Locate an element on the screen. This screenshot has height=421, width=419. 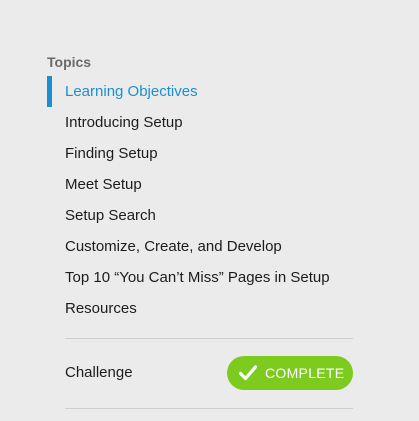
topic-item-setup-search: Setup Search is located at coordinates (200, 215).